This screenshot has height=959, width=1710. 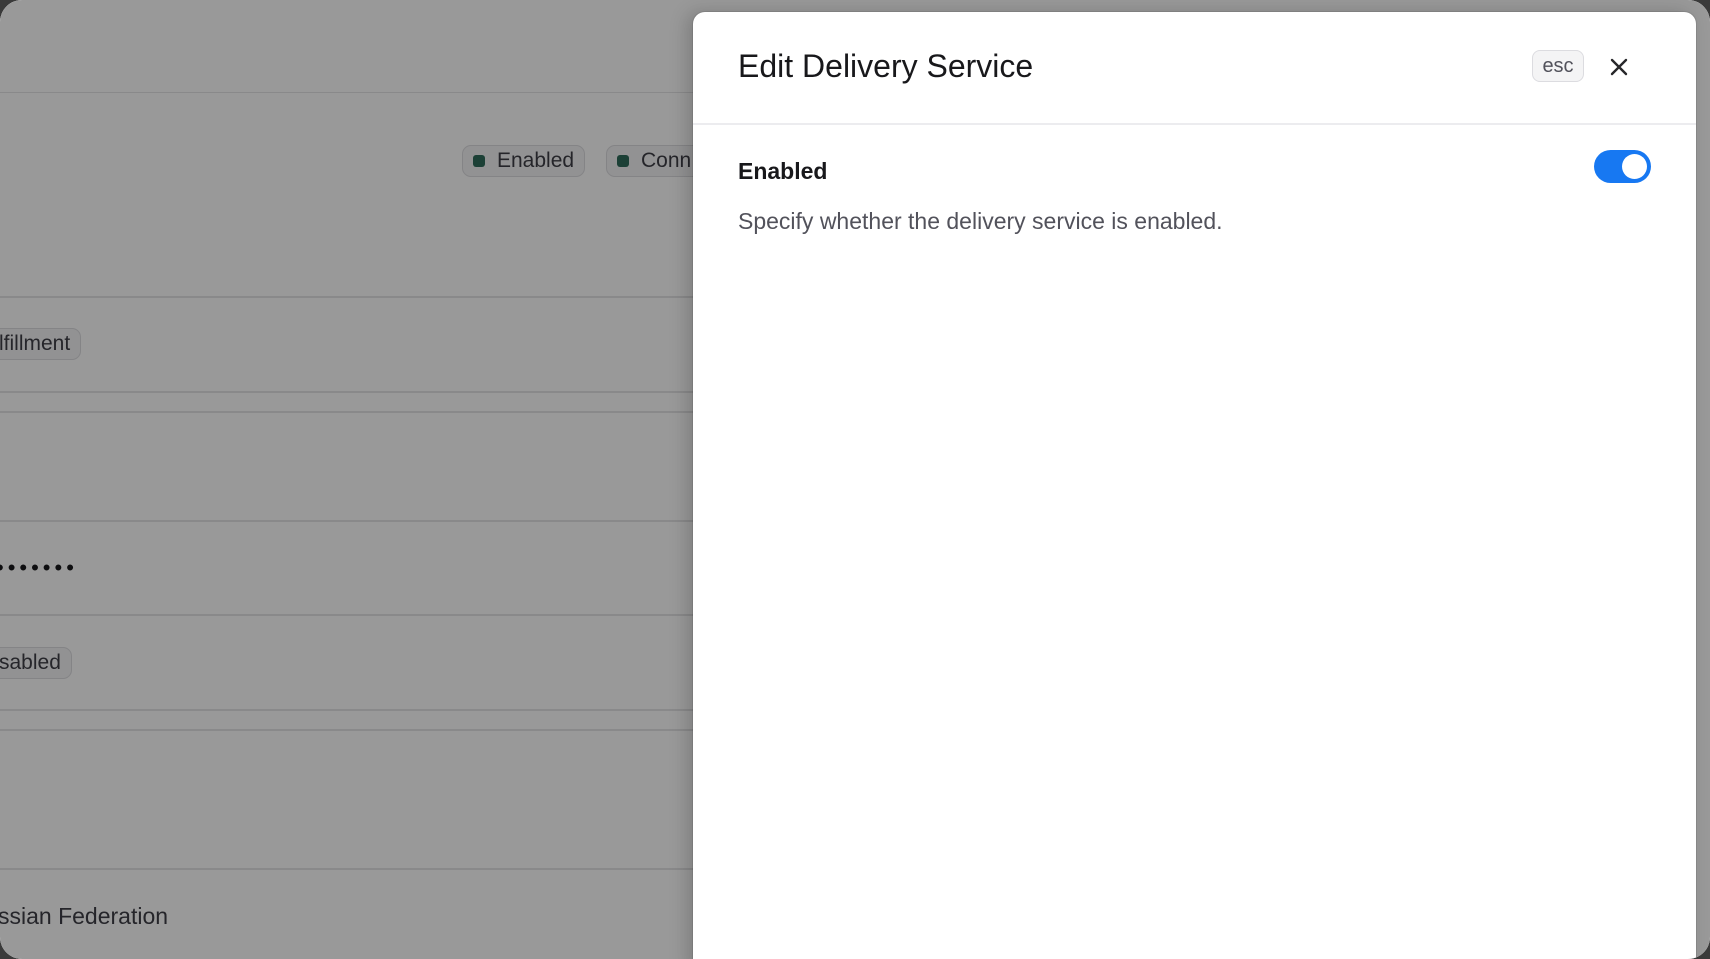 What do you see at coordinates (1634, 166) in the screenshot?
I see `toggle-knob` at bounding box center [1634, 166].